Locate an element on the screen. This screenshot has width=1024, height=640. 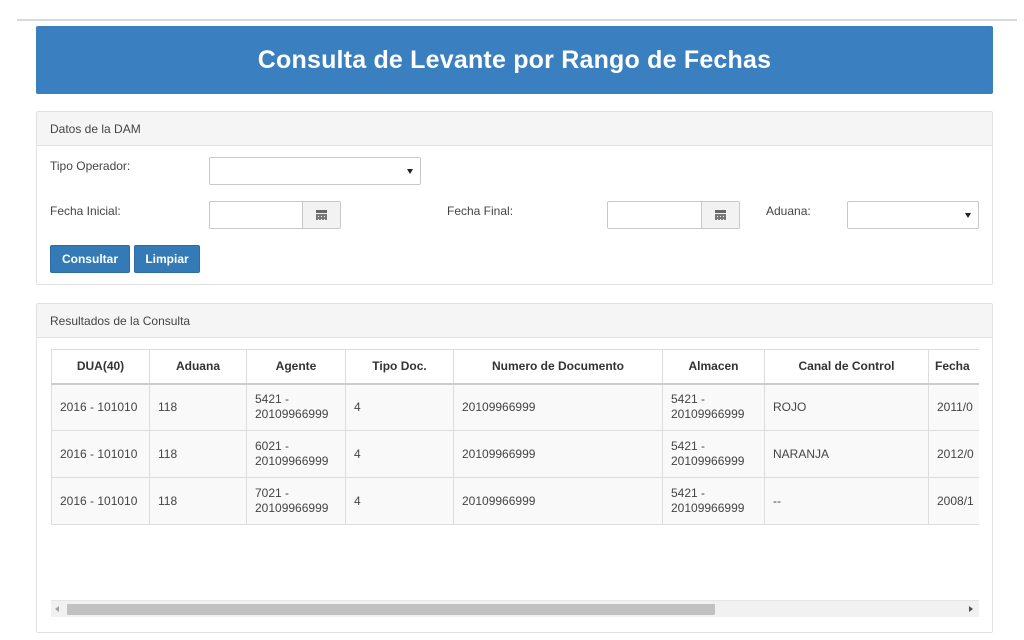
fecha-inicial-input is located at coordinates (275, 215).